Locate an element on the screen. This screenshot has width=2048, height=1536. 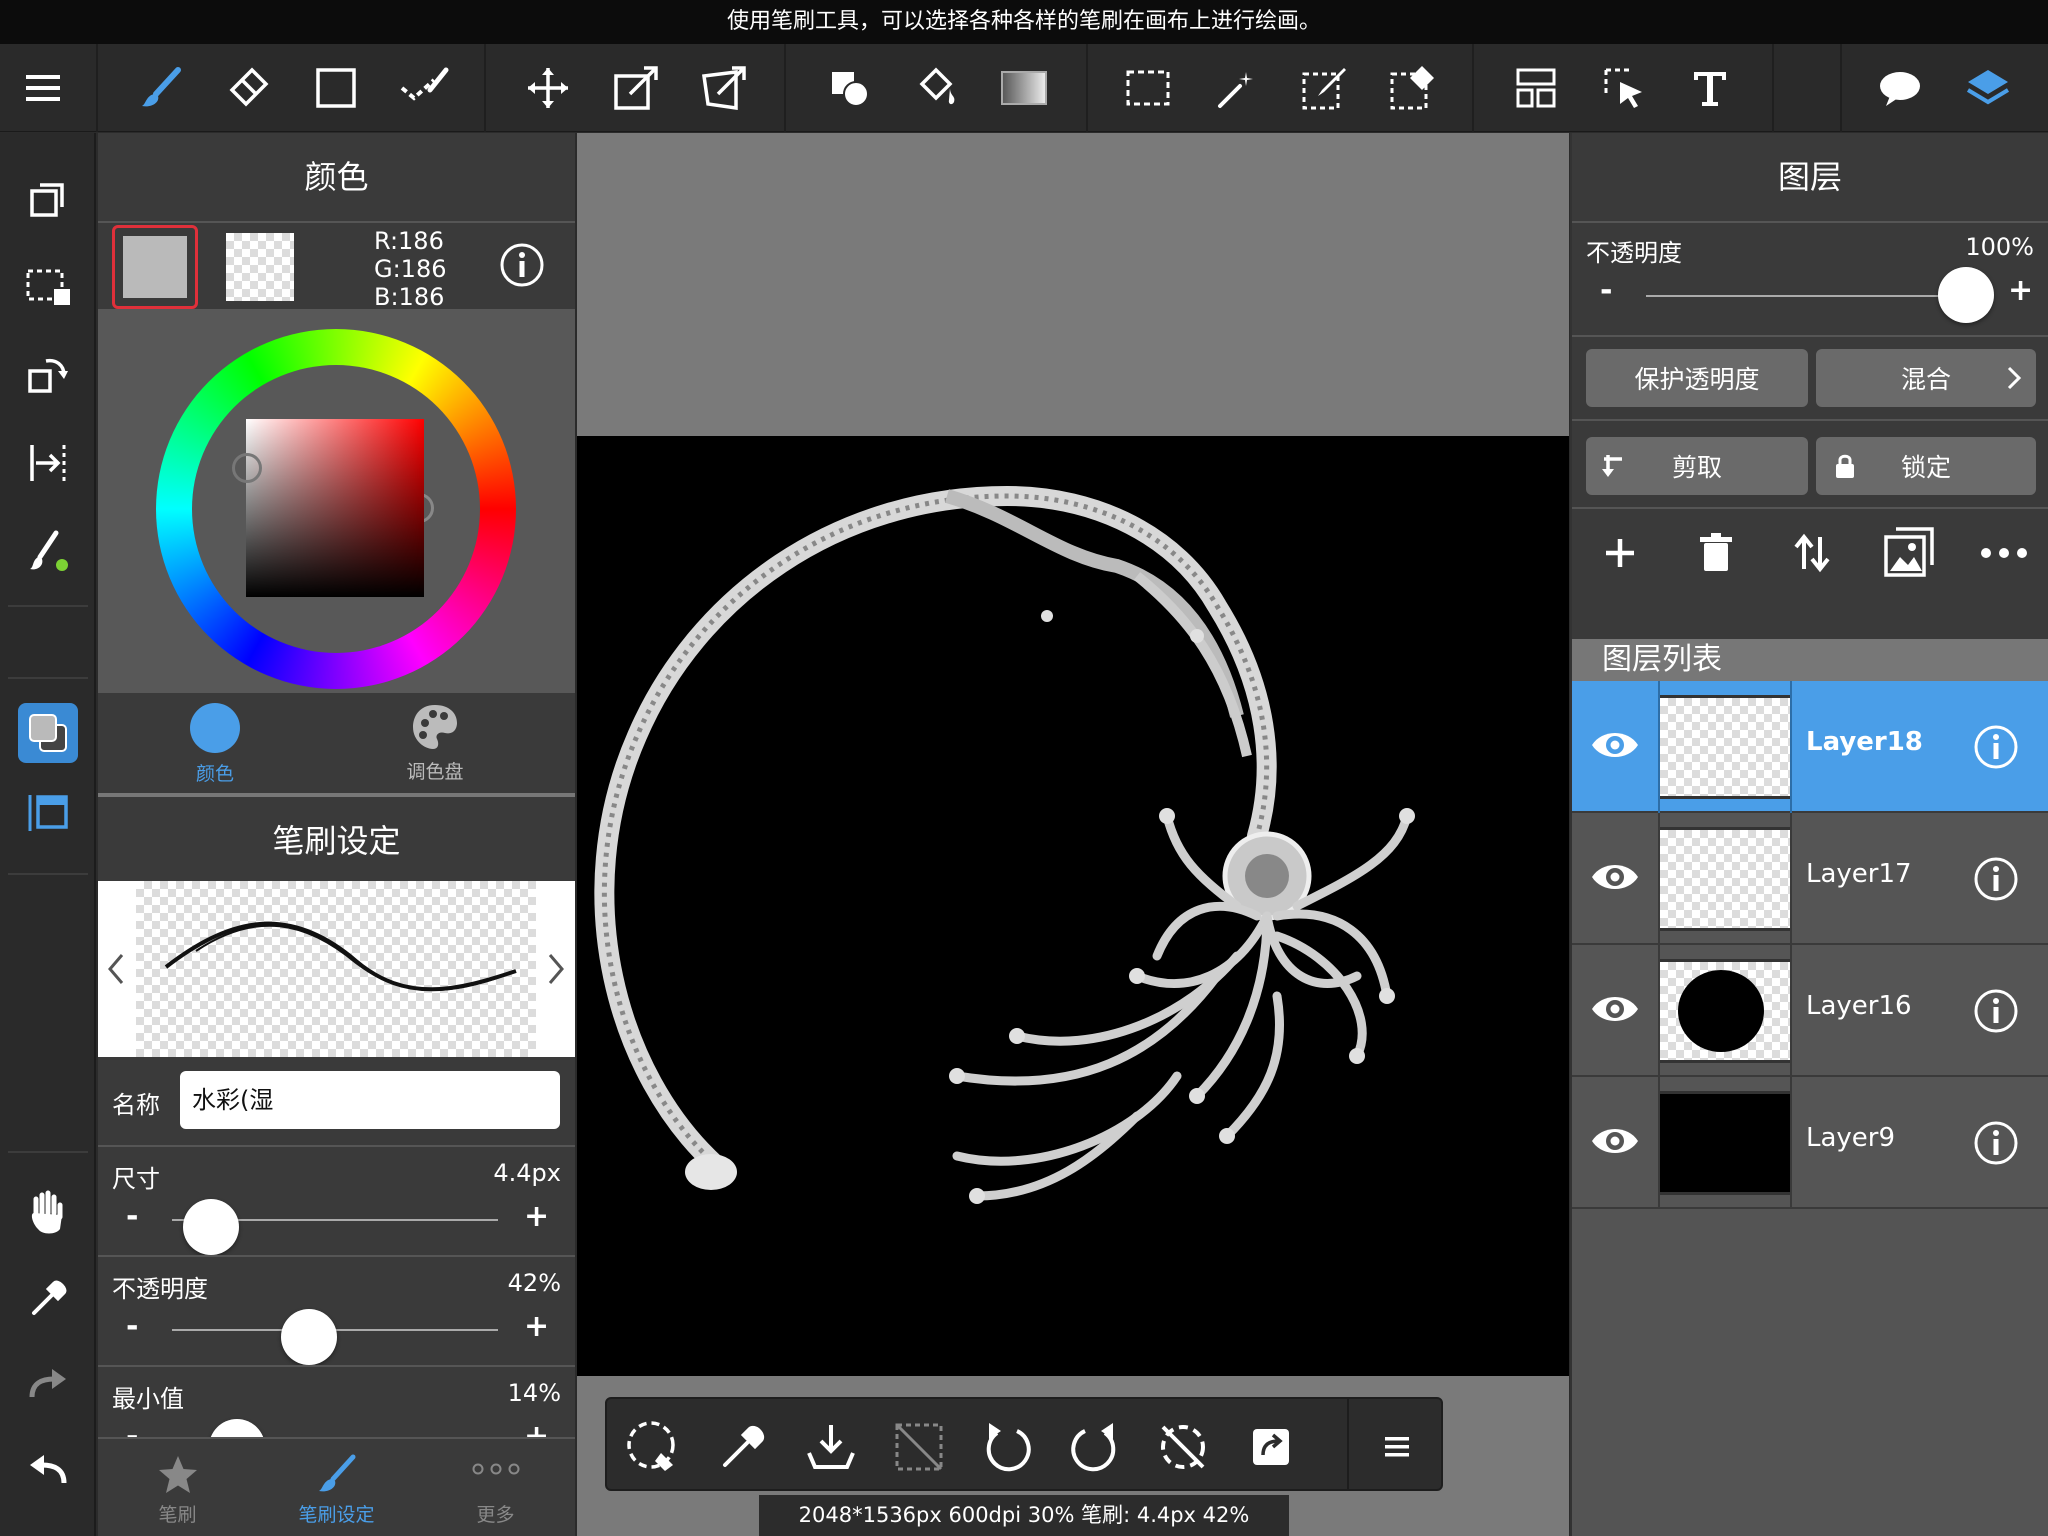
select-pen-icon is located at coordinates (1324, 88).